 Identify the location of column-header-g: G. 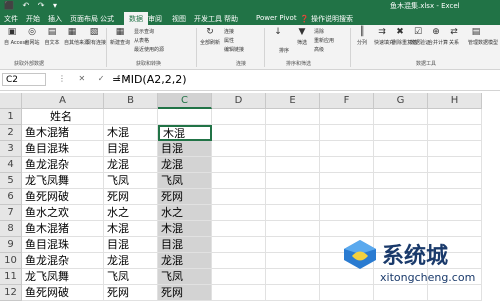
(401, 101).